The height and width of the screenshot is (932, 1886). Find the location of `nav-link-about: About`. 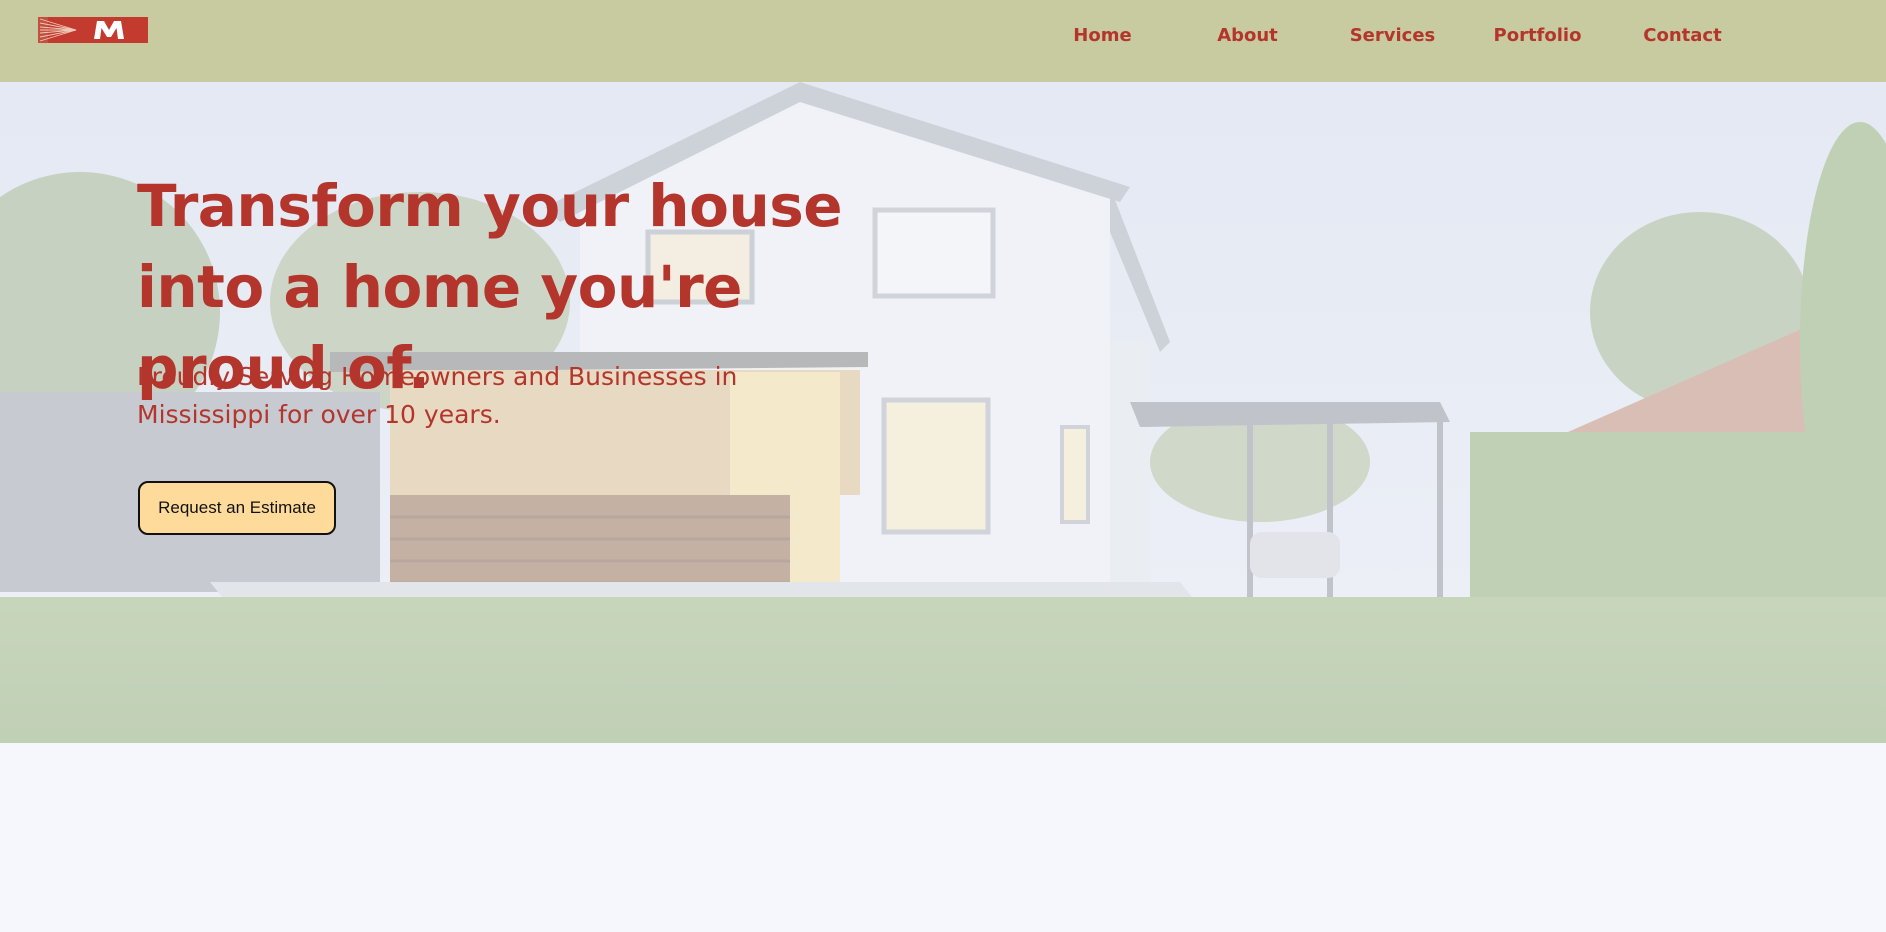

nav-link-about: About is located at coordinates (1247, 35).